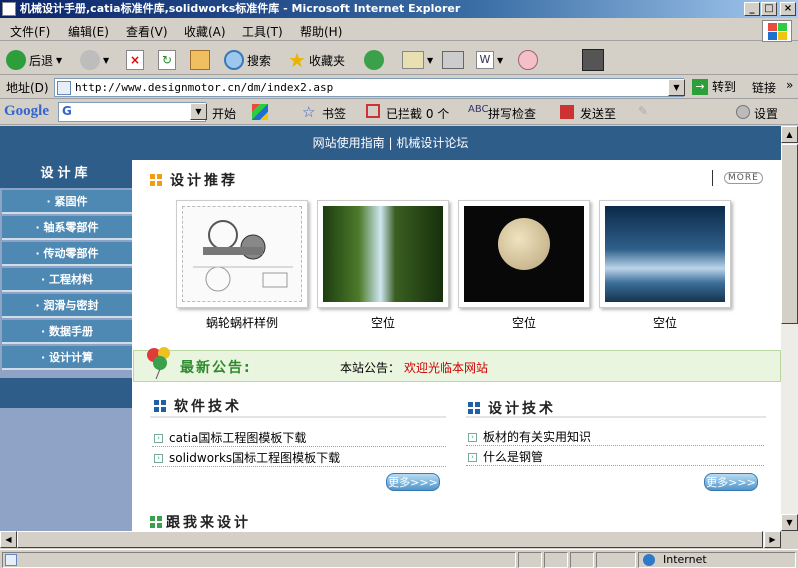 The image size is (798, 568). I want to click on home-button, so click(200, 60).